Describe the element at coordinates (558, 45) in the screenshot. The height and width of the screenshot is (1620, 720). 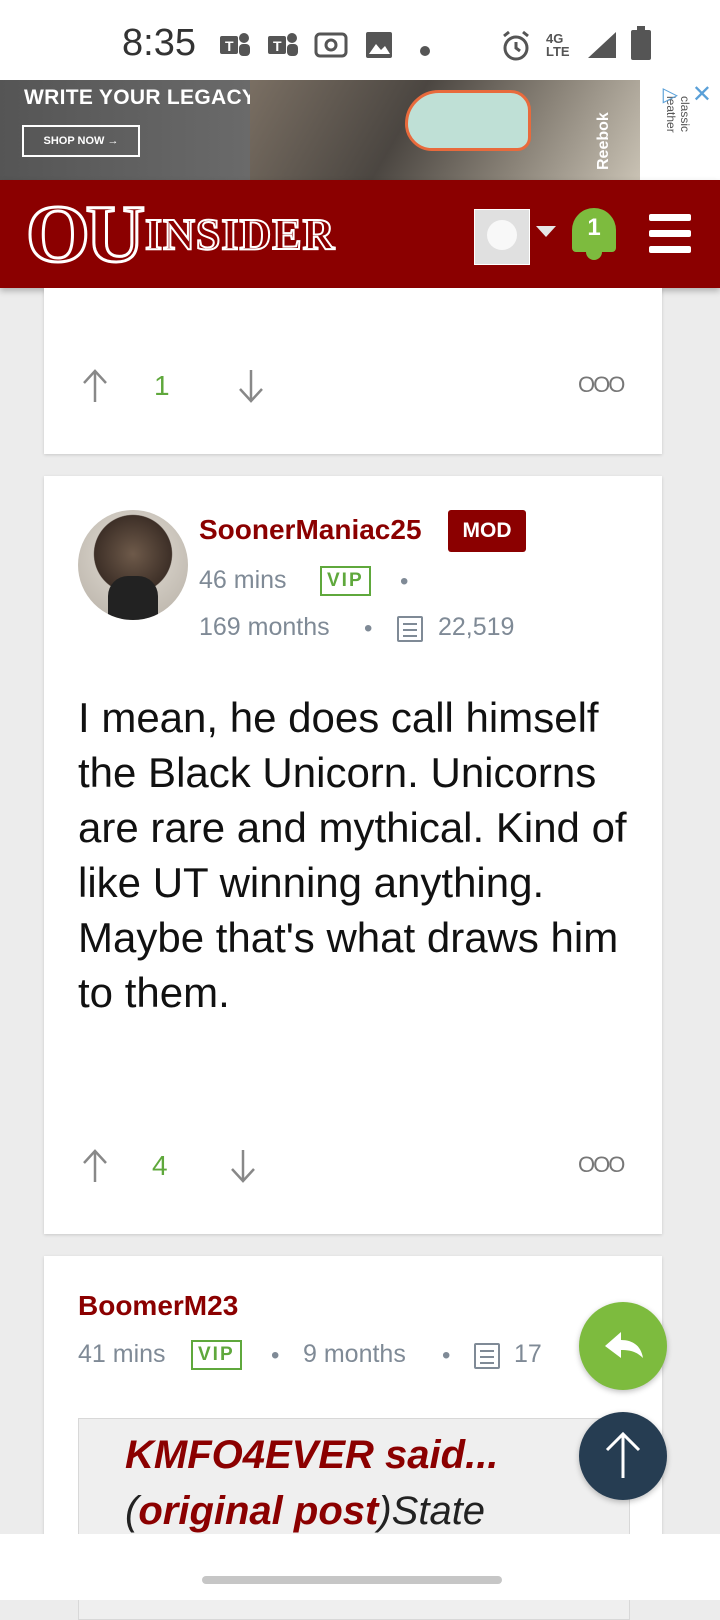
I see `network-type: 4G LTE` at that location.